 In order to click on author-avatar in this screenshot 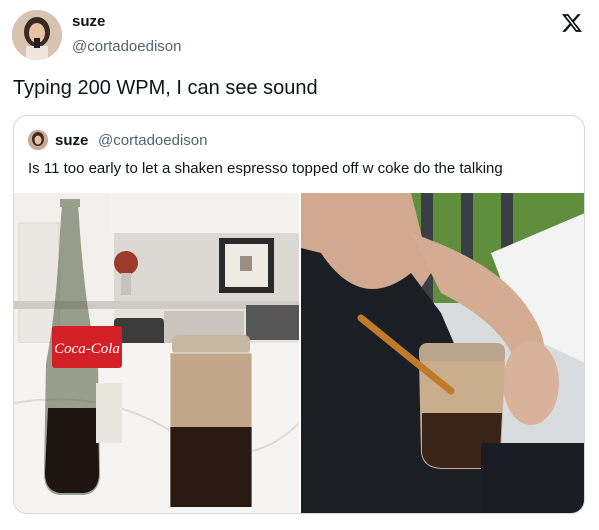, I will do `click(37, 35)`.